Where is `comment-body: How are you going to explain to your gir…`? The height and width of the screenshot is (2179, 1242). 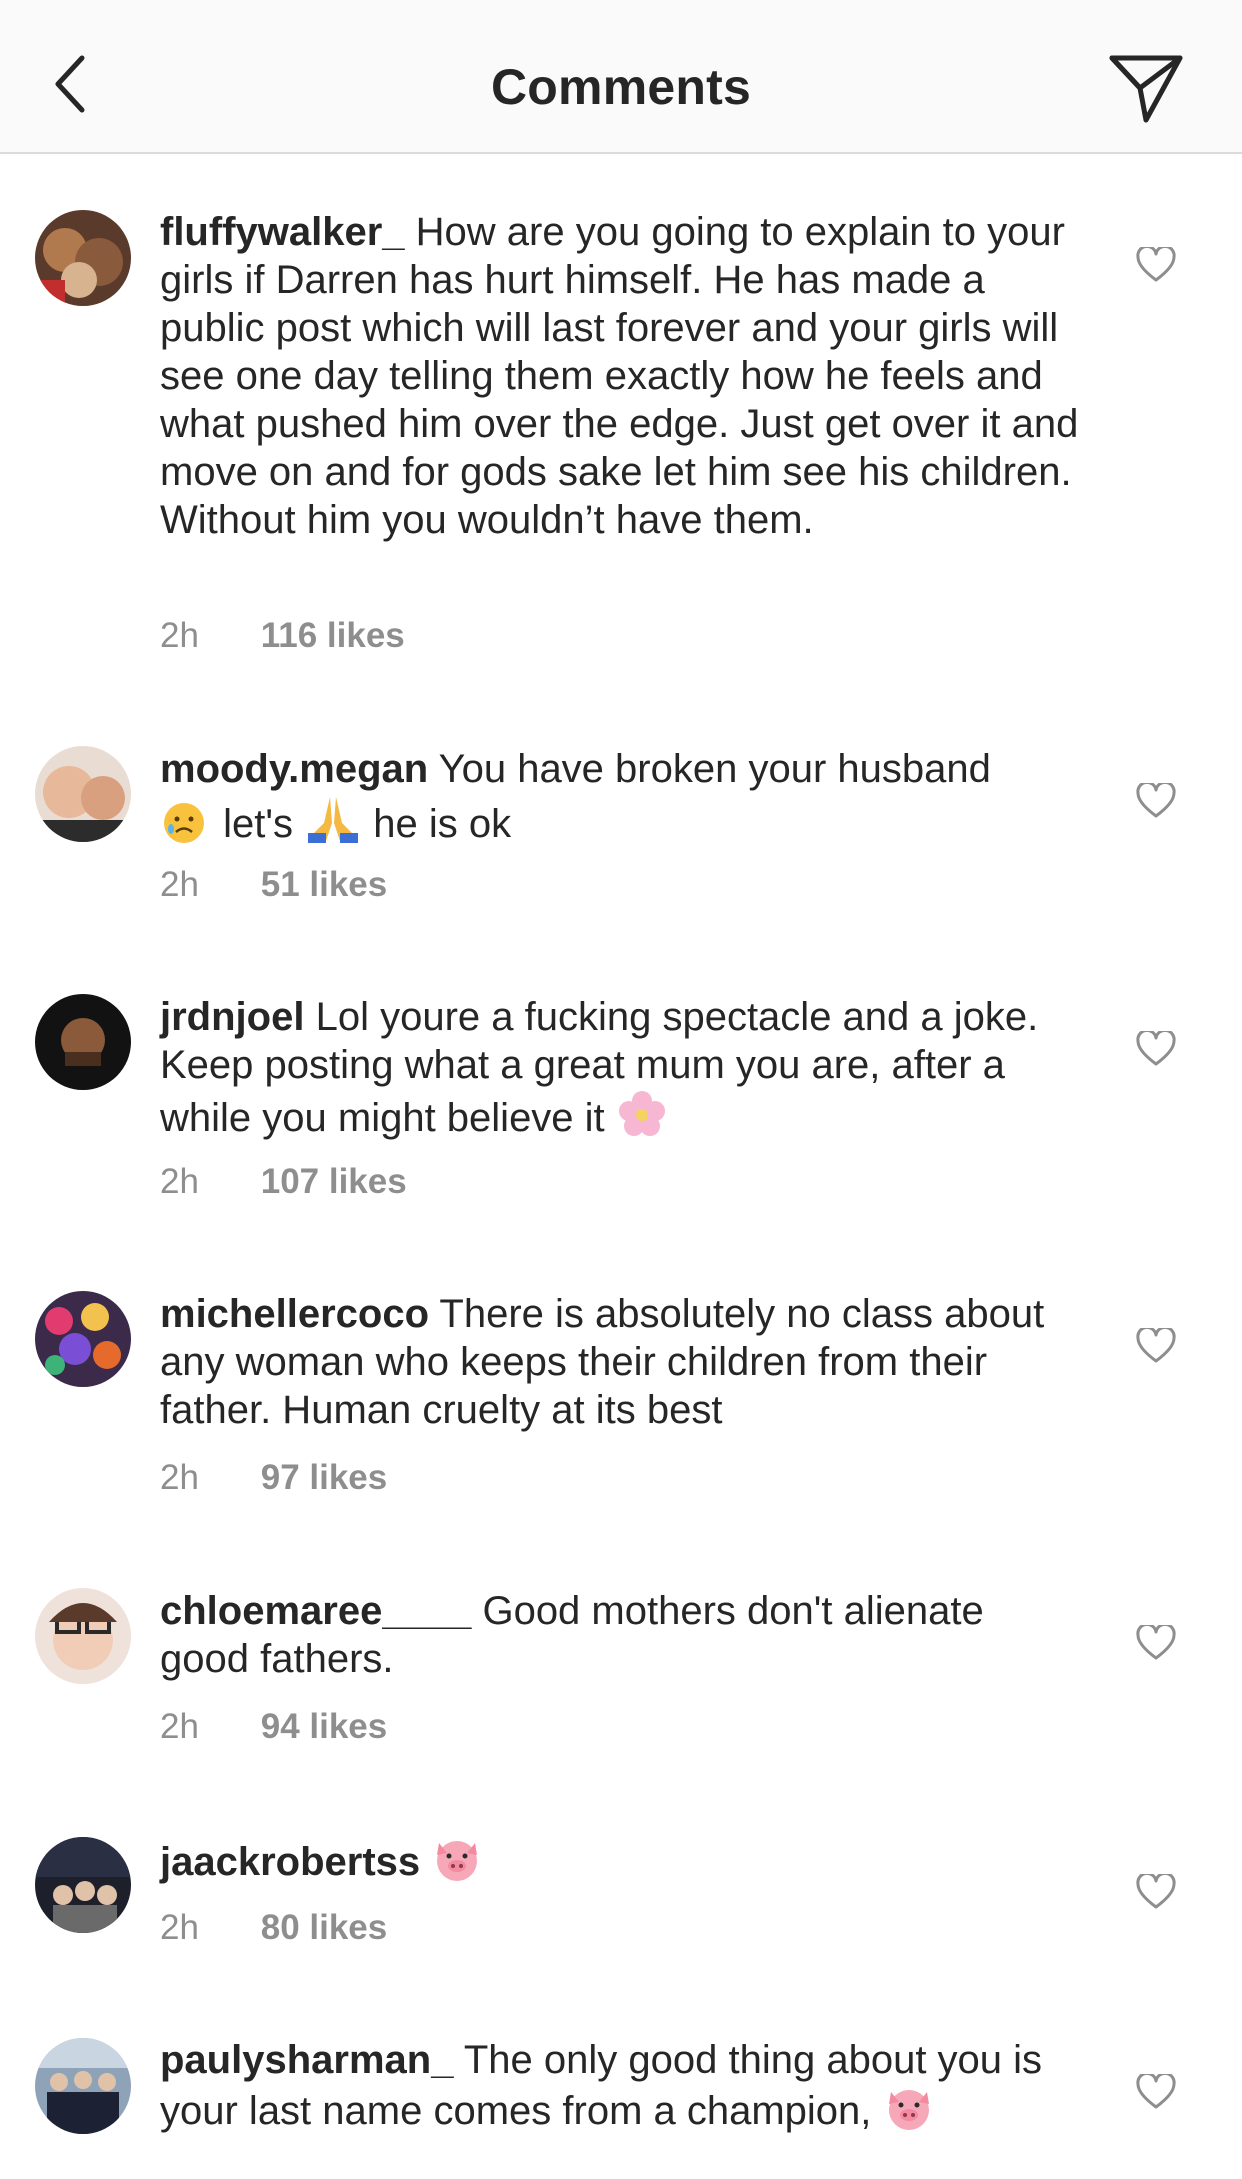 comment-body: How are you going to explain to your gir… is located at coordinates (619, 376).